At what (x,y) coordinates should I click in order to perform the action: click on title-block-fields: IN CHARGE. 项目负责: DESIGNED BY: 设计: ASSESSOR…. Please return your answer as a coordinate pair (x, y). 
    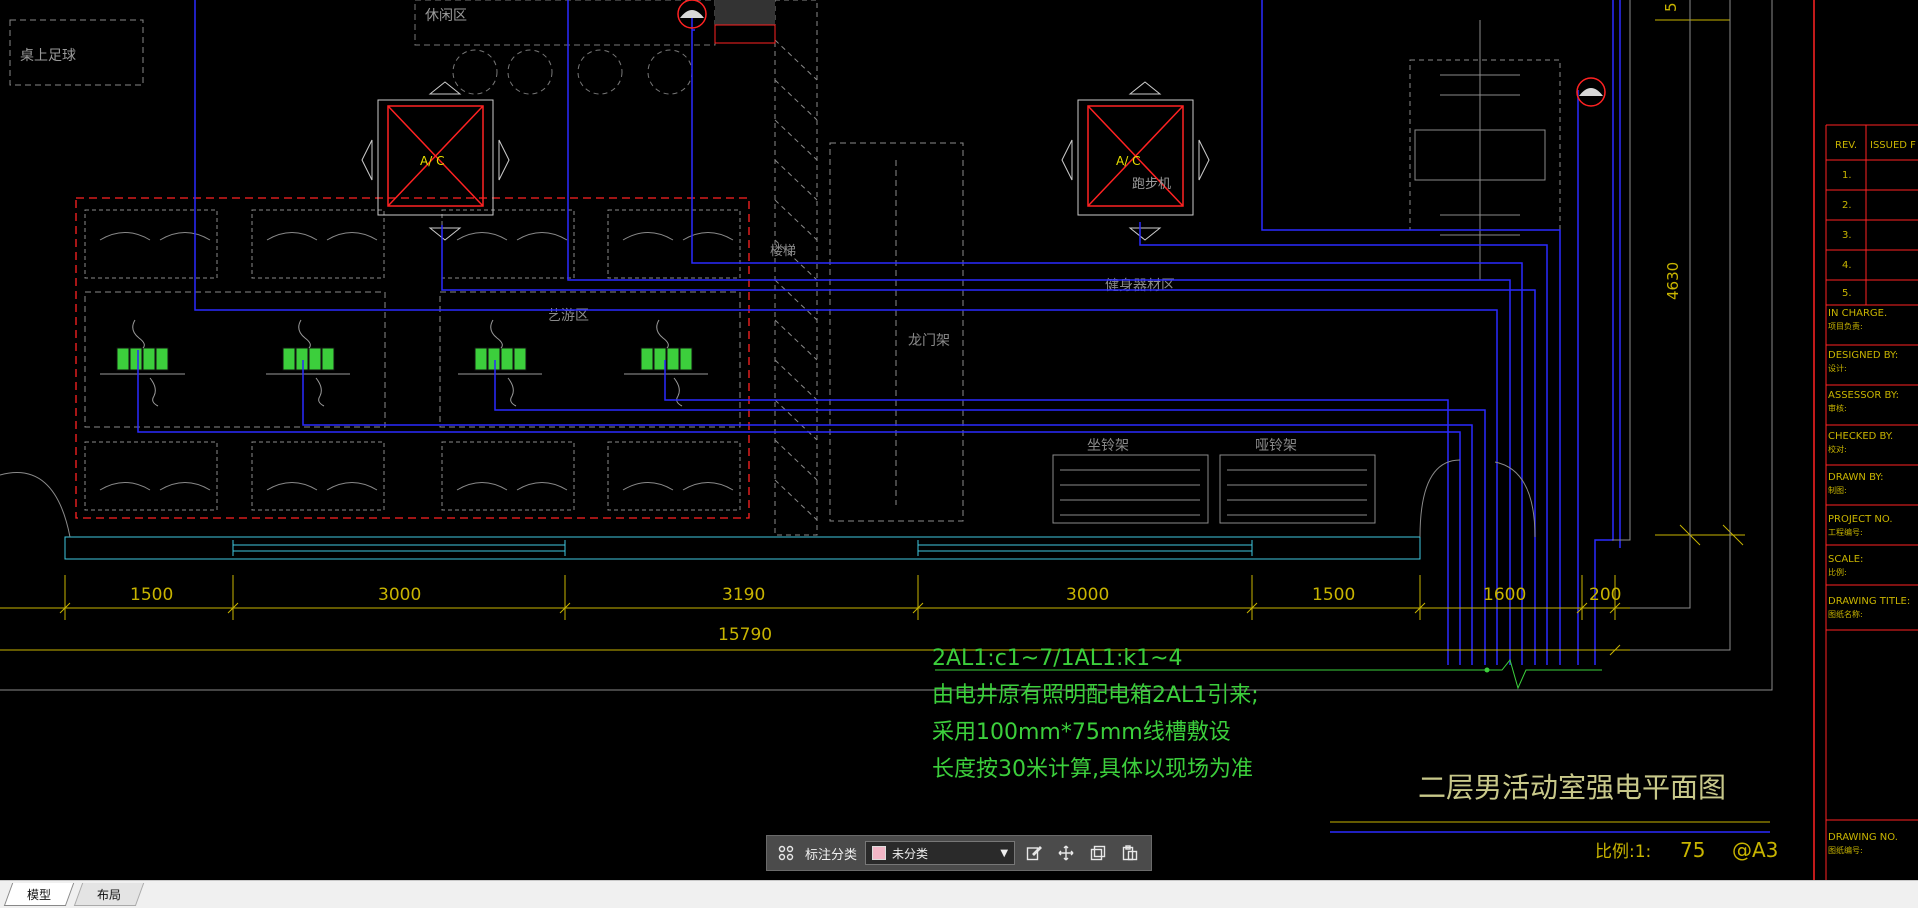
    Looking at the image, I should click on (1869, 581).